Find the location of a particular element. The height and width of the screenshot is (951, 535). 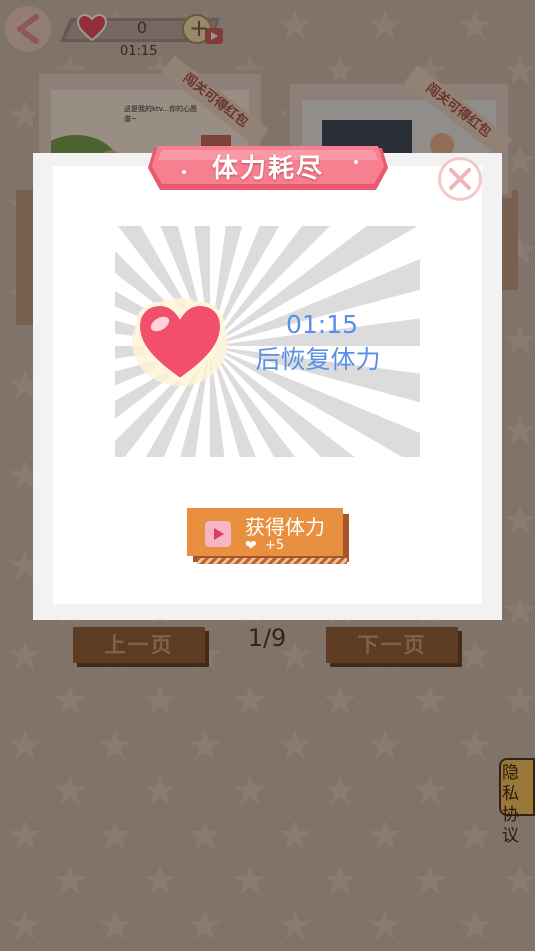

close-button is located at coordinates (460, 179).